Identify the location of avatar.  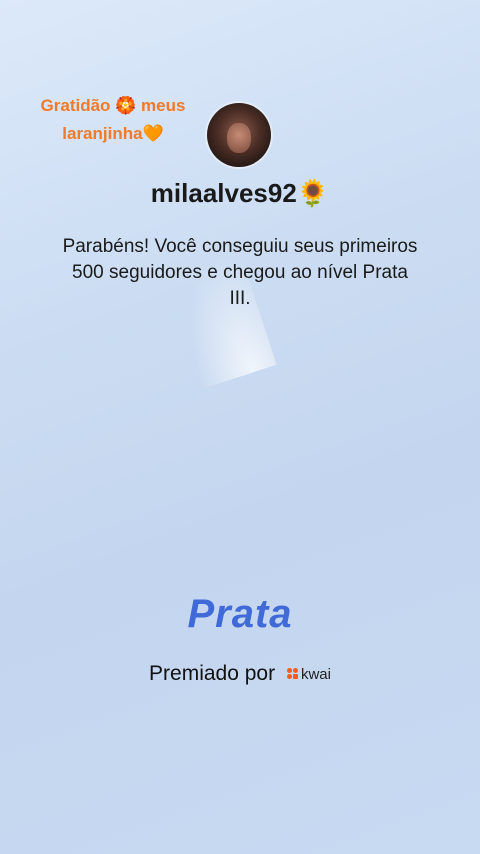
(239, 135).